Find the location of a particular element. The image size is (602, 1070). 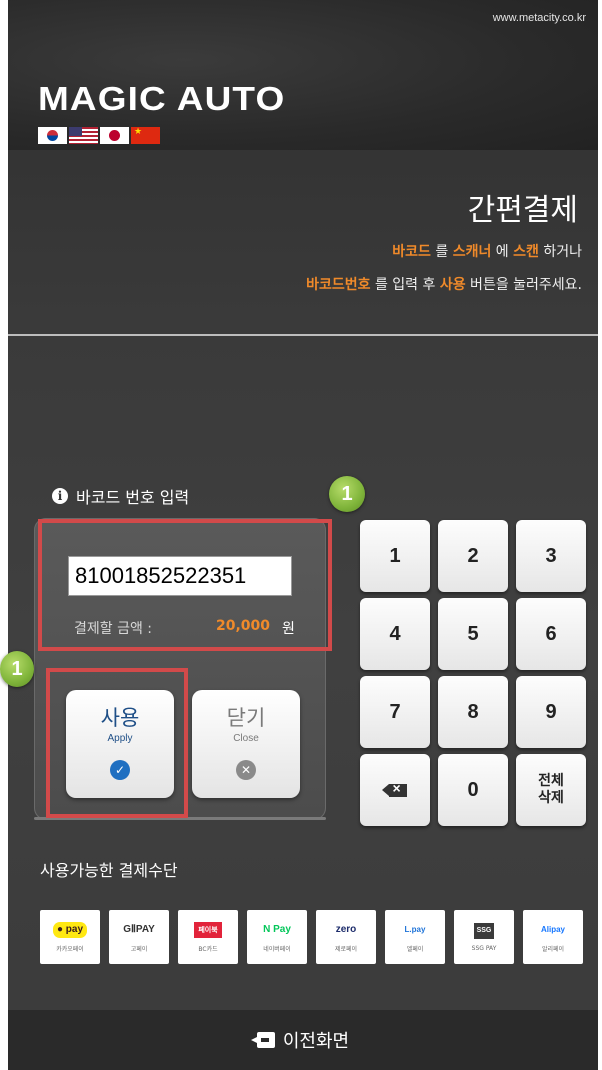

barcode-label-text: 바코드 번호 입력 is located at coordinates (133, 497).